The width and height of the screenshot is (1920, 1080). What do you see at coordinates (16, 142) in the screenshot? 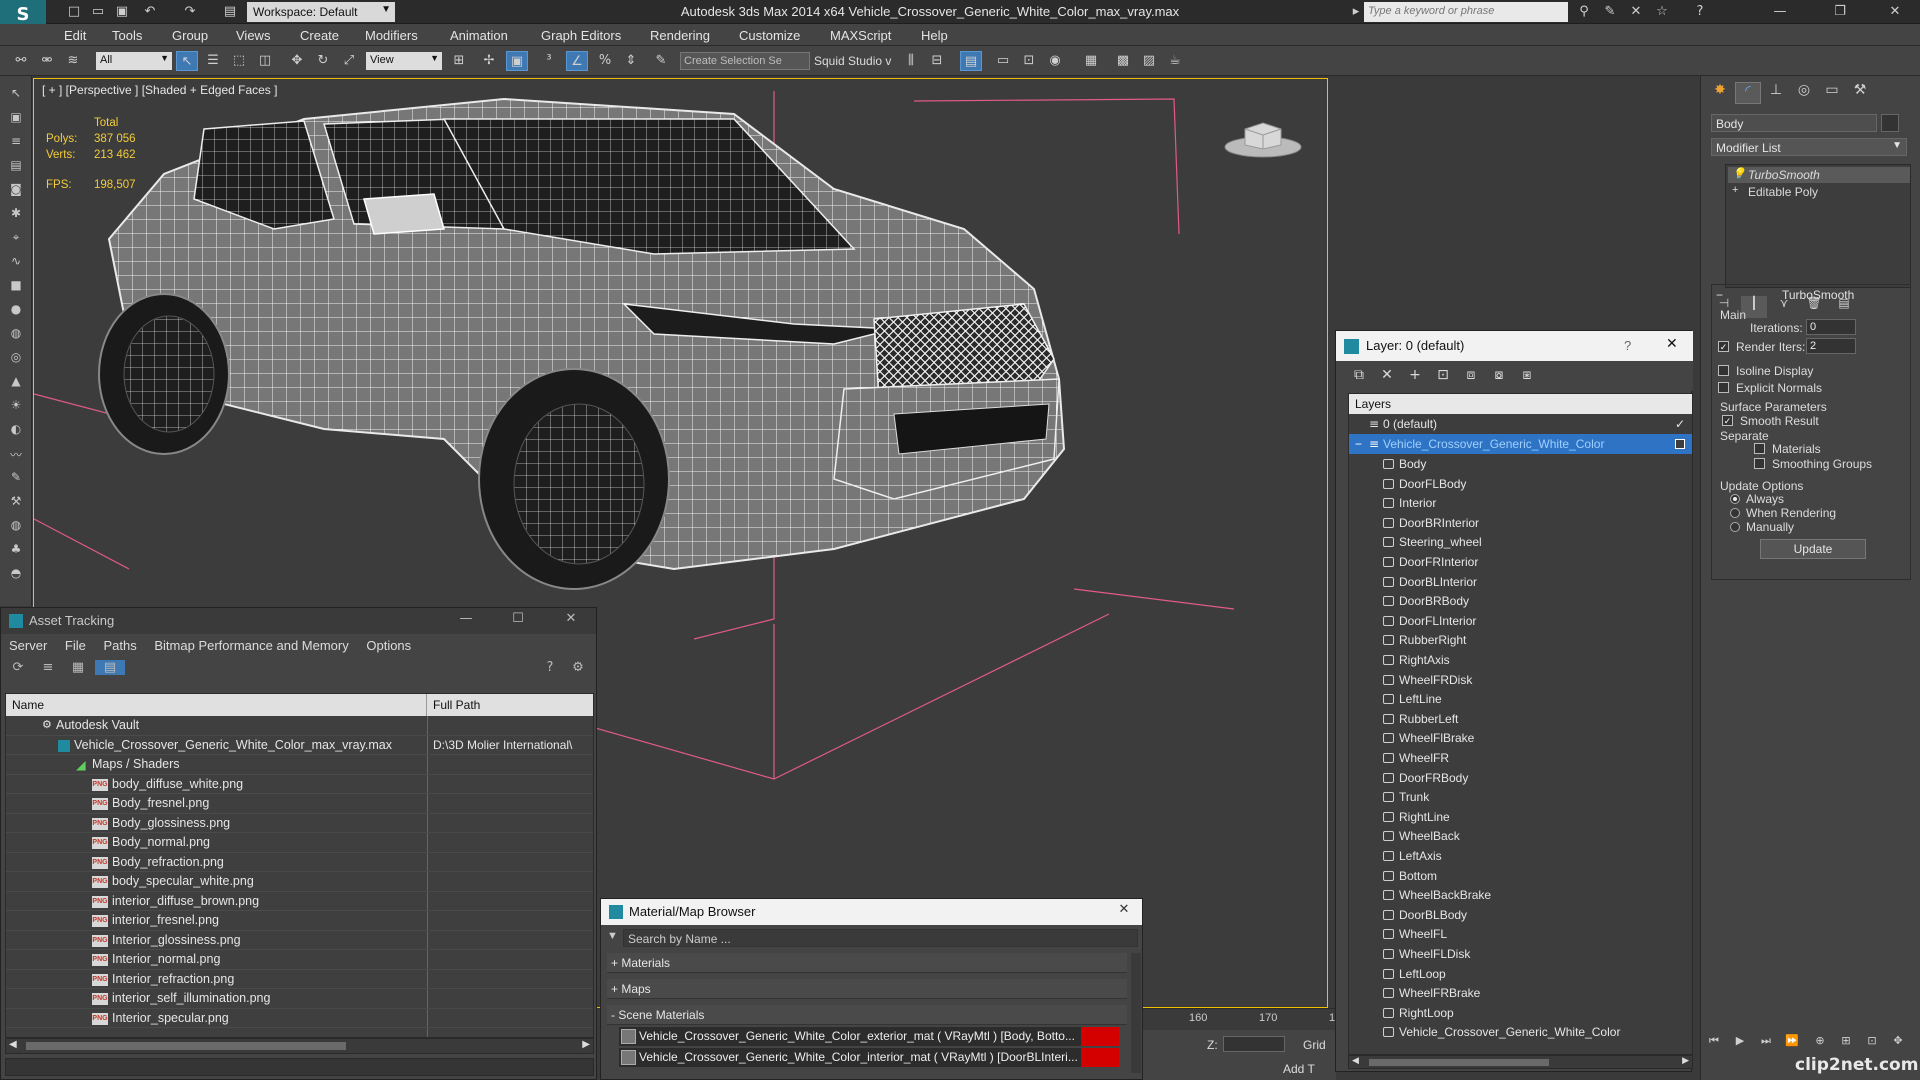
I see `list-icon: ≡` at bounding box center [16, 142].